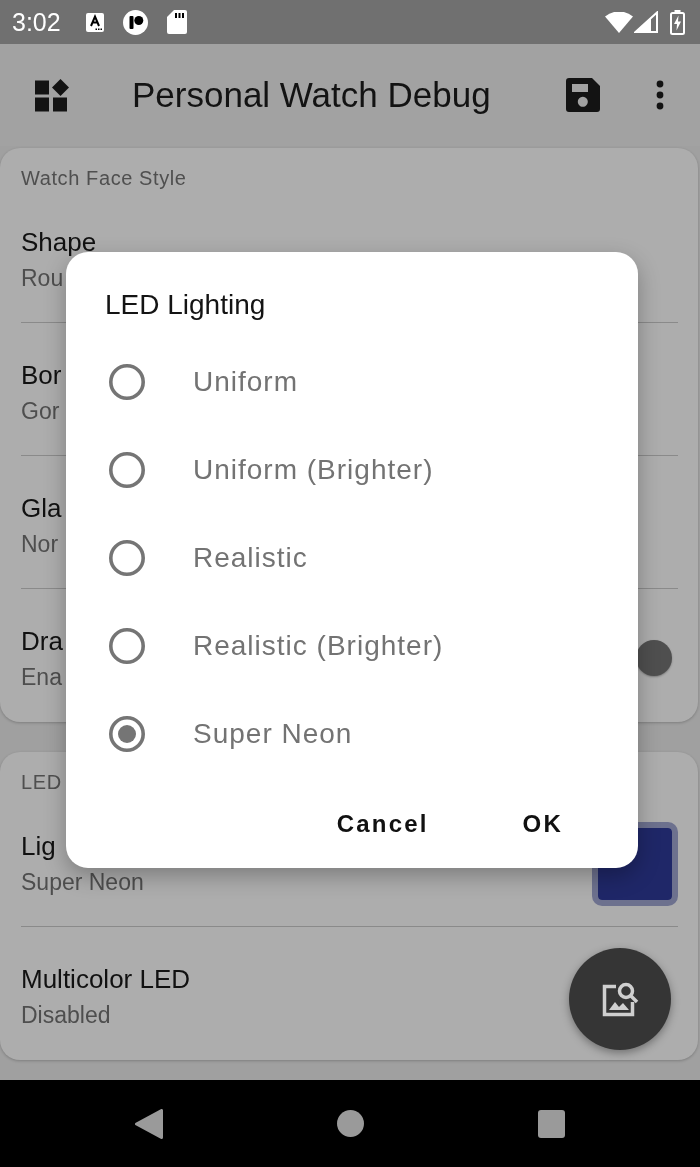  What do you see at coordinates (41, 375) in the screenshot?
I see `setting-title: Bor` at bounding box center [41, 375].